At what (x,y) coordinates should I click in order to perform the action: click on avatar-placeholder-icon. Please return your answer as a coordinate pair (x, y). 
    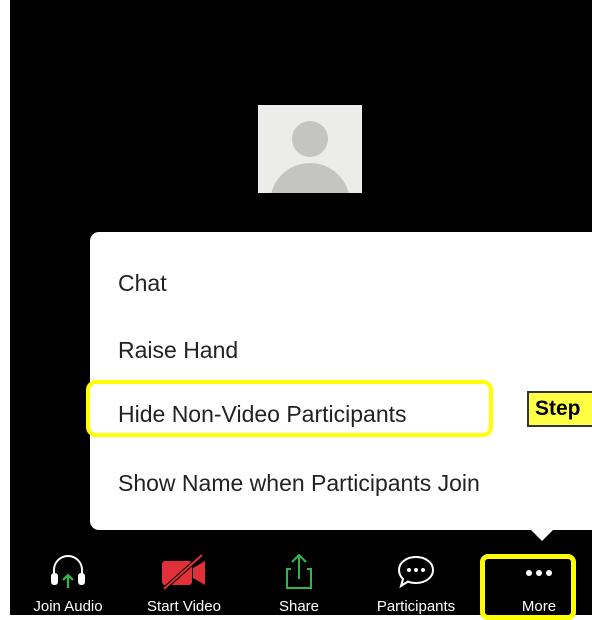
    Looking at the image, I should click on (310, 149).